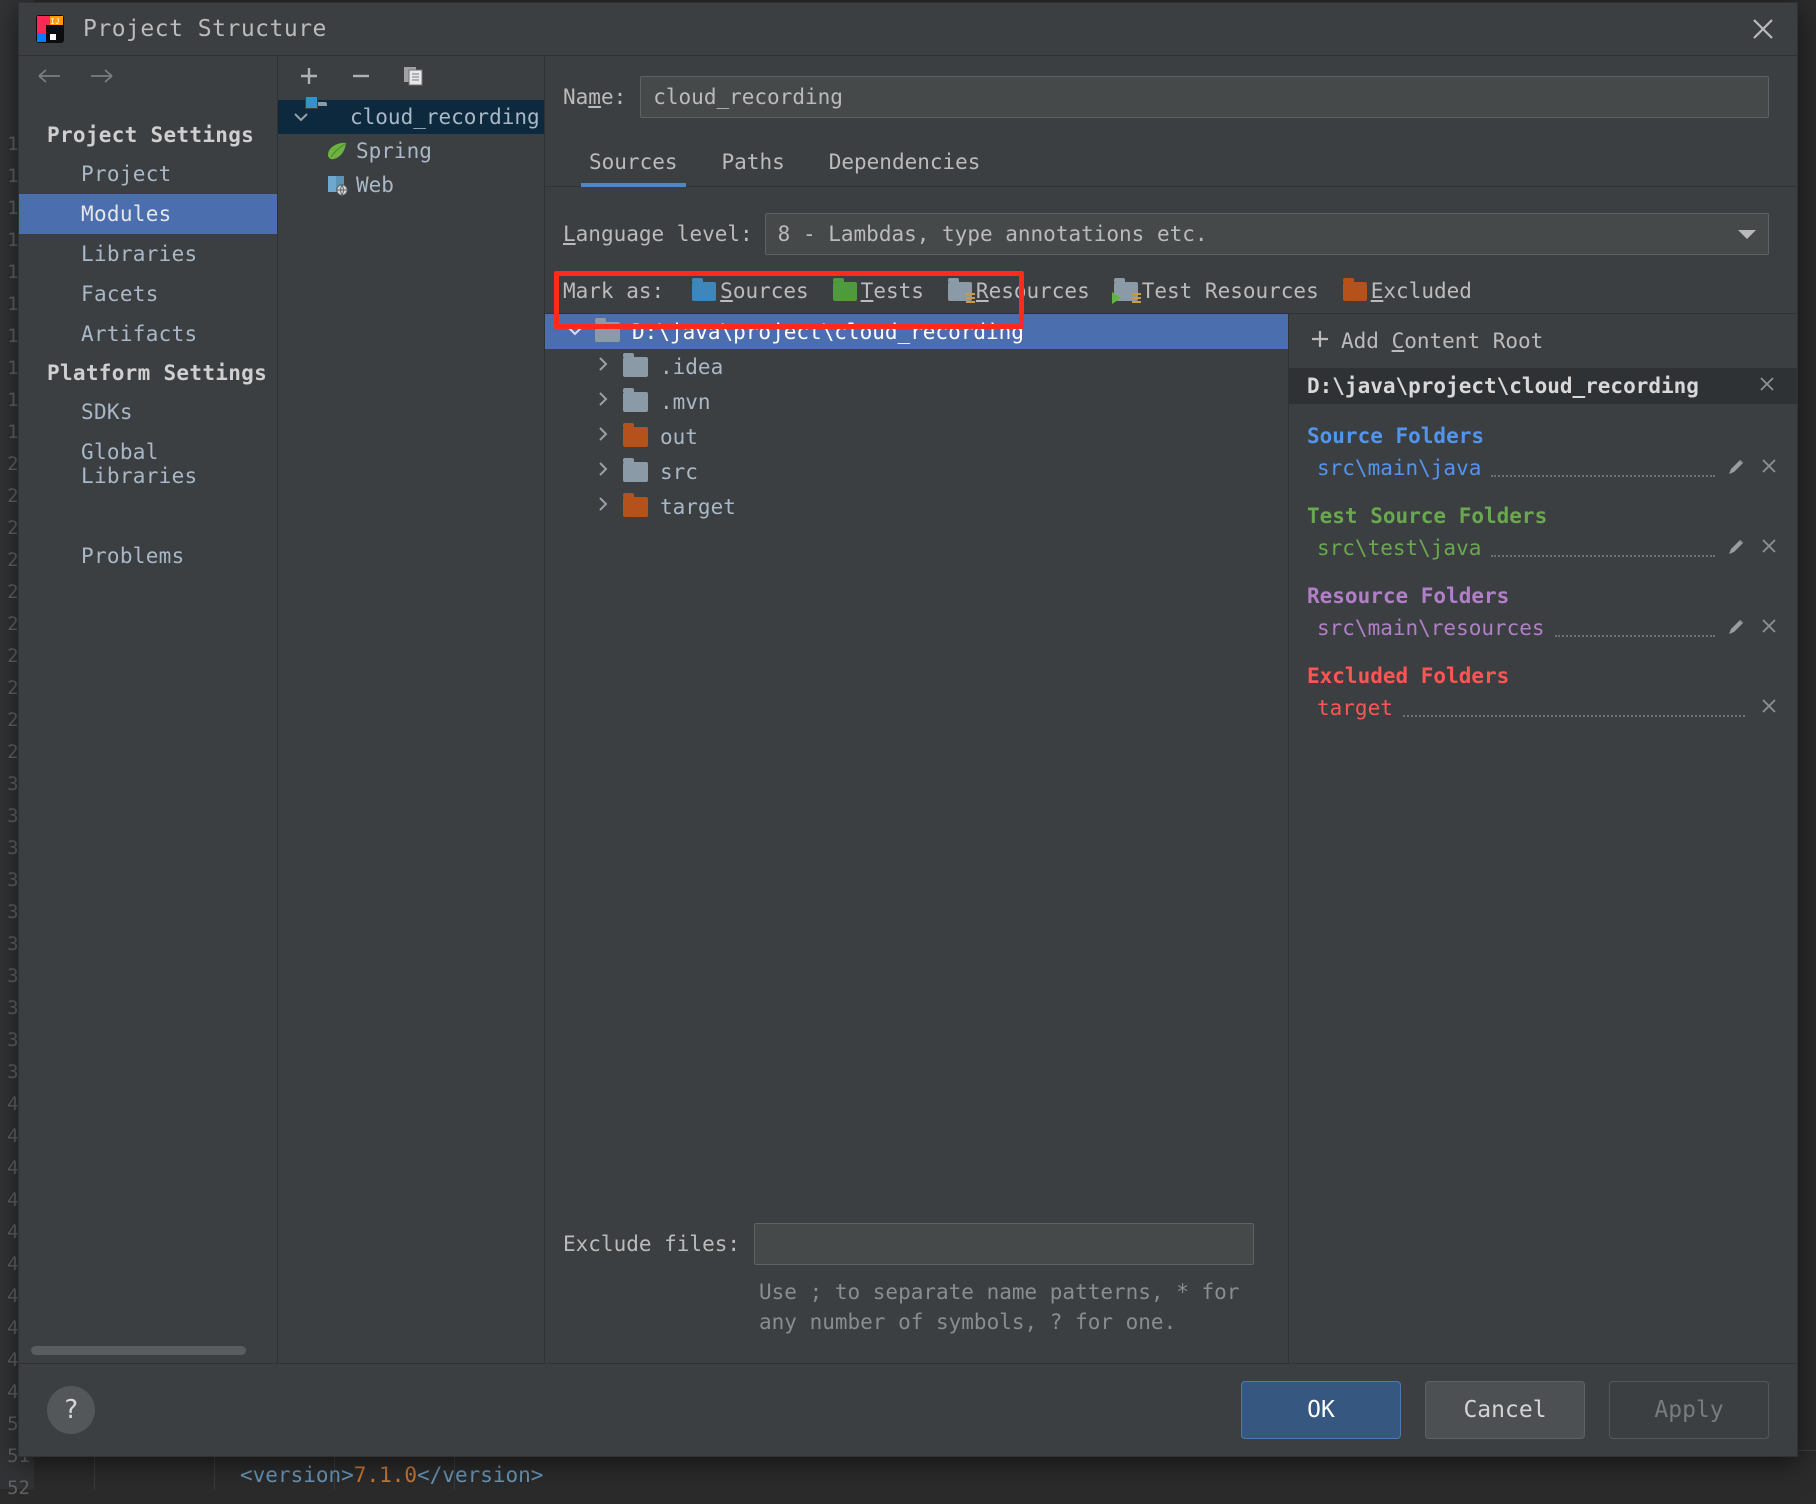 This screenshot has height=1504, width=1816. What do you see at coordinates (361, 78) in the screenshot?
I see `minus-icon` at bounding box center [361, 78].